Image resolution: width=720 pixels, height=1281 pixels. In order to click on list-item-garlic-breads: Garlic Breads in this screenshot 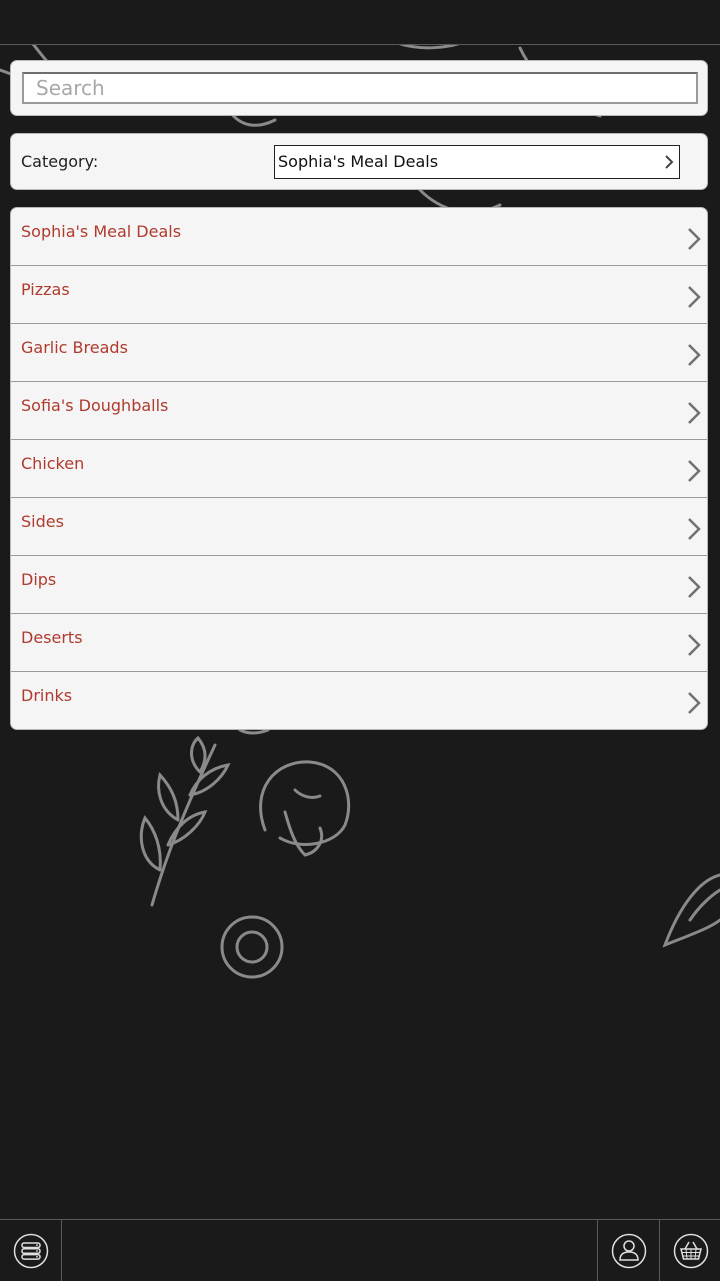, I will do `click(359, 353)`.